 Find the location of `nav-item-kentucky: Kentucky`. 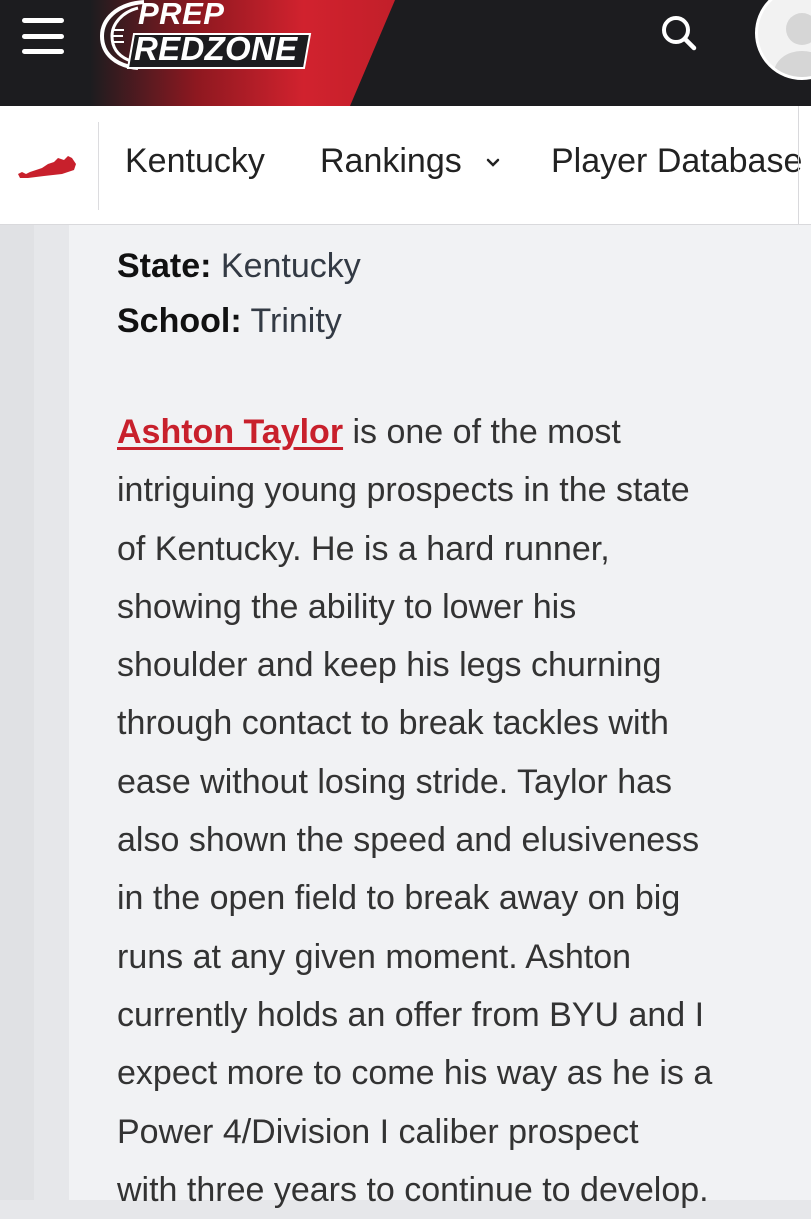

nav-item-kentucky: Kentucky is located at coordinates (195, 161).